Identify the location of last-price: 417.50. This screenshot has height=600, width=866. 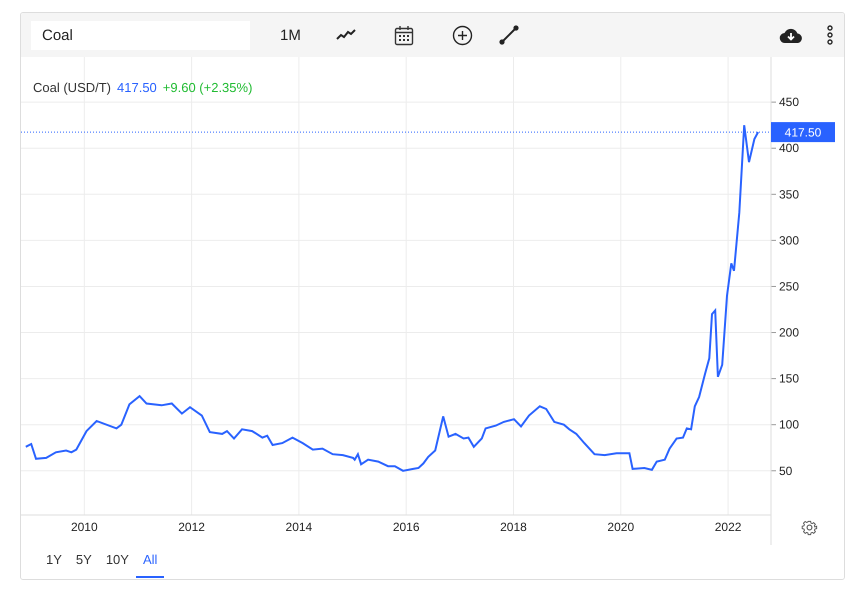
(137, 87).